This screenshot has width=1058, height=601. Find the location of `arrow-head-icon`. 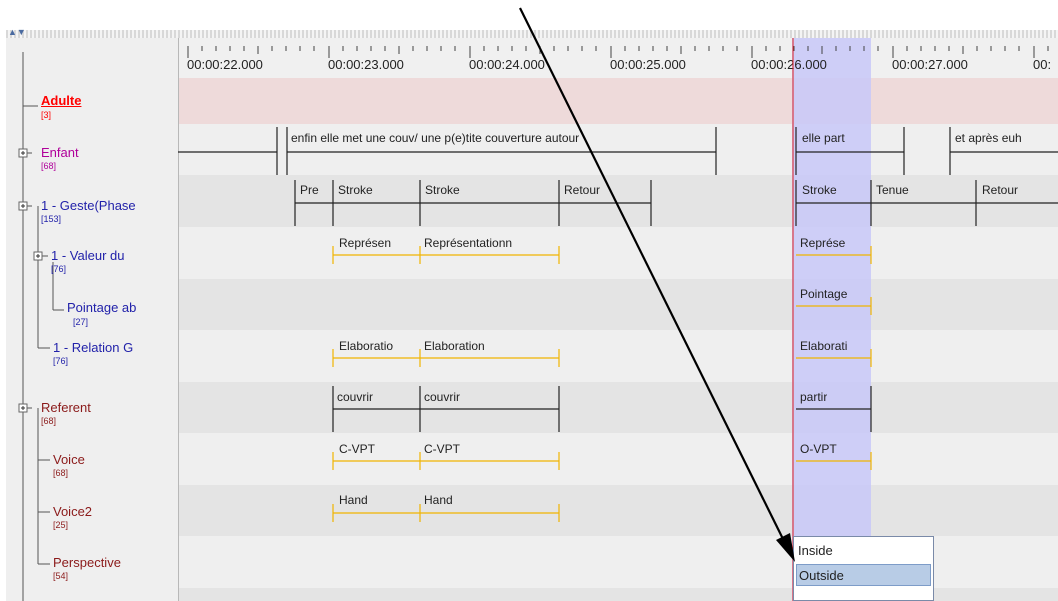

arrow-head-icon is located at coordinates (785, 547).